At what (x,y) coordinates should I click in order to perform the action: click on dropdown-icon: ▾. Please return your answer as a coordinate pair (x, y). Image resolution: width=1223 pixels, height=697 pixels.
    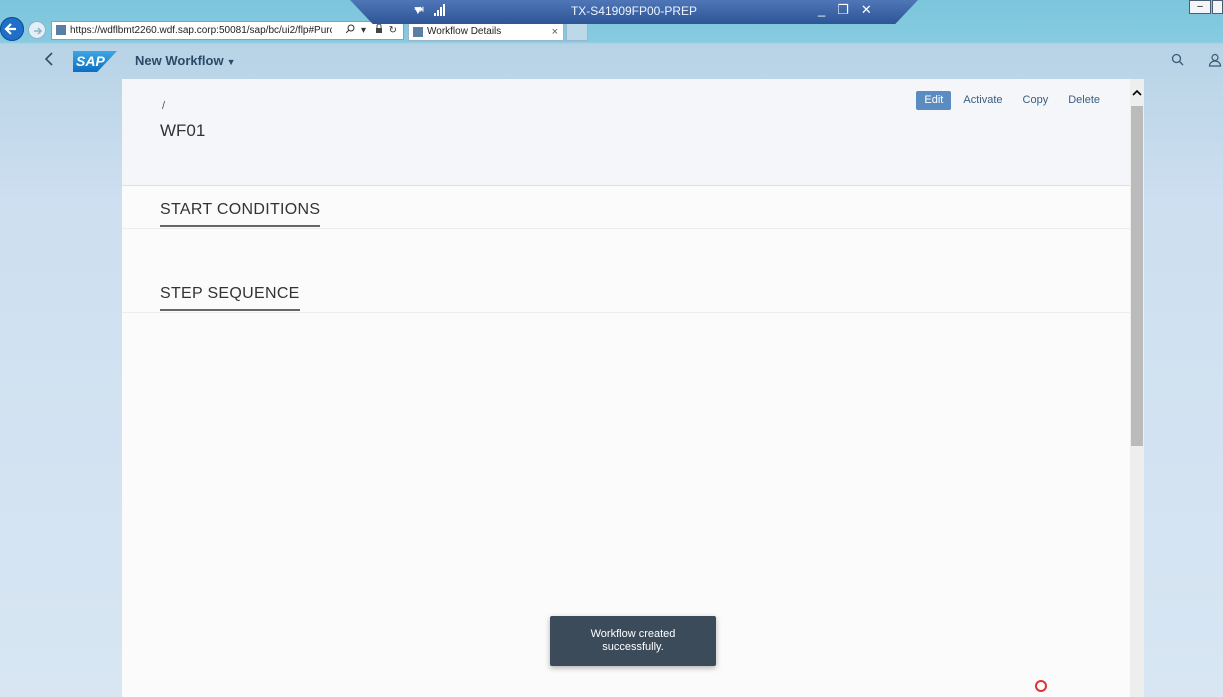
    Looking at the image, I should click on (365, 30).